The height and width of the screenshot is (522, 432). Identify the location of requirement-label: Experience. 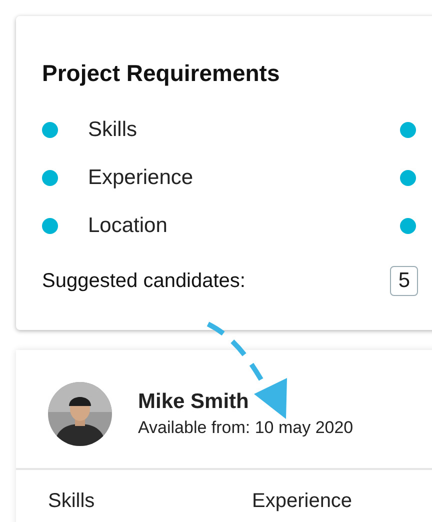
(141, 178).